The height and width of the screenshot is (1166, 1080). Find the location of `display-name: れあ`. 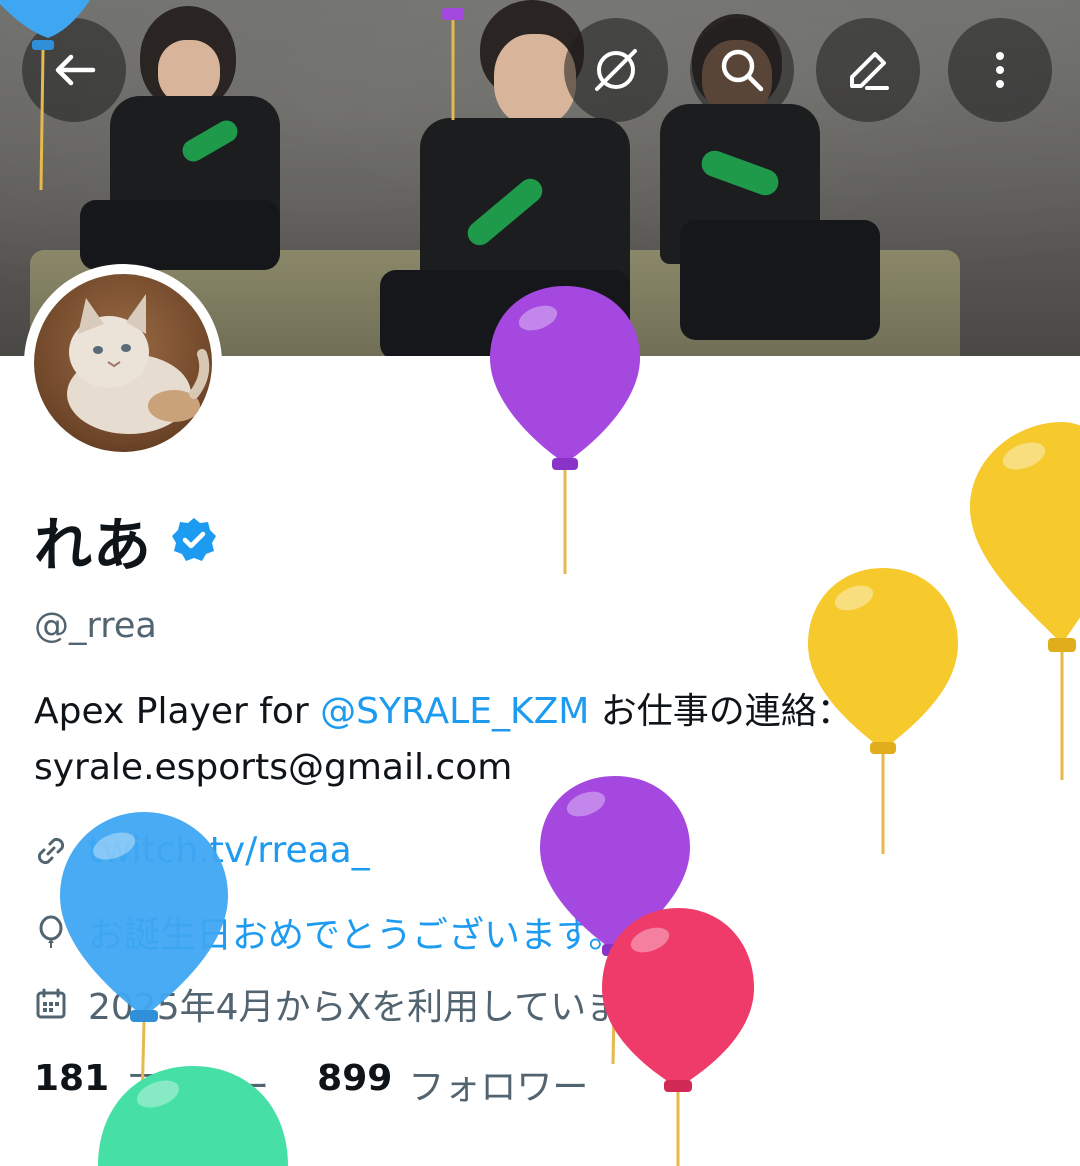

display-name: れあ is located at coordinates (93, 545).